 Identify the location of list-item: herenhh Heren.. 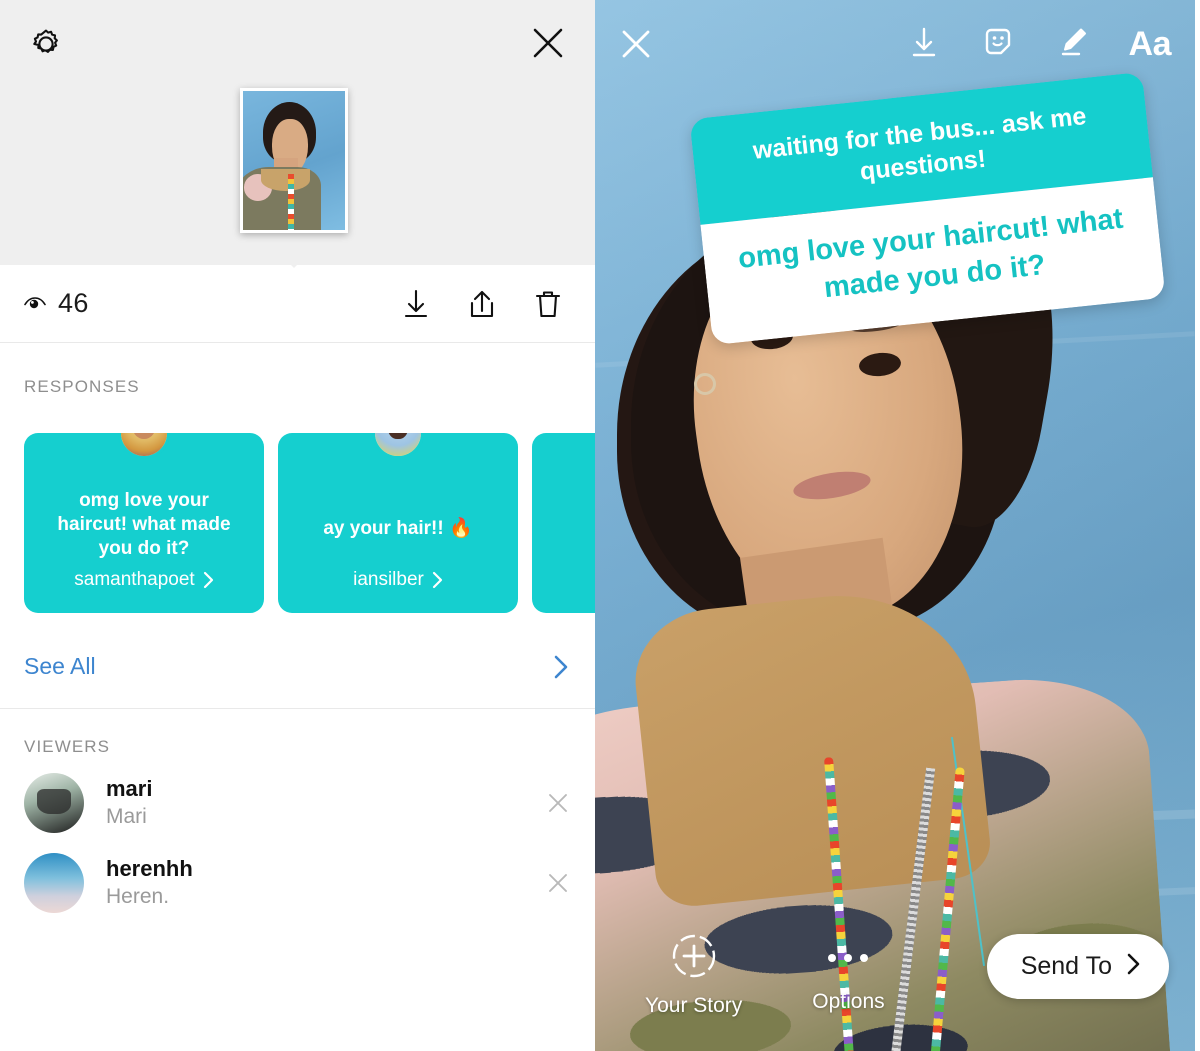
(297, 883).